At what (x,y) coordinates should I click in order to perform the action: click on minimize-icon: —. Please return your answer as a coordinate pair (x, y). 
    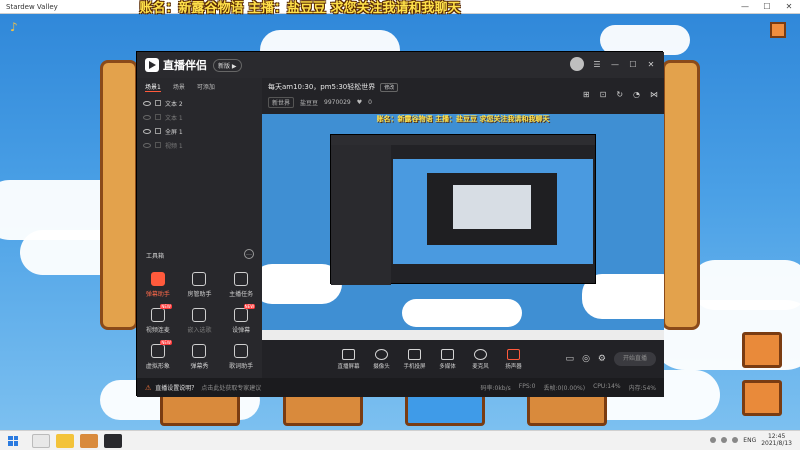
    Looking at the image, I should click on (615, 64).